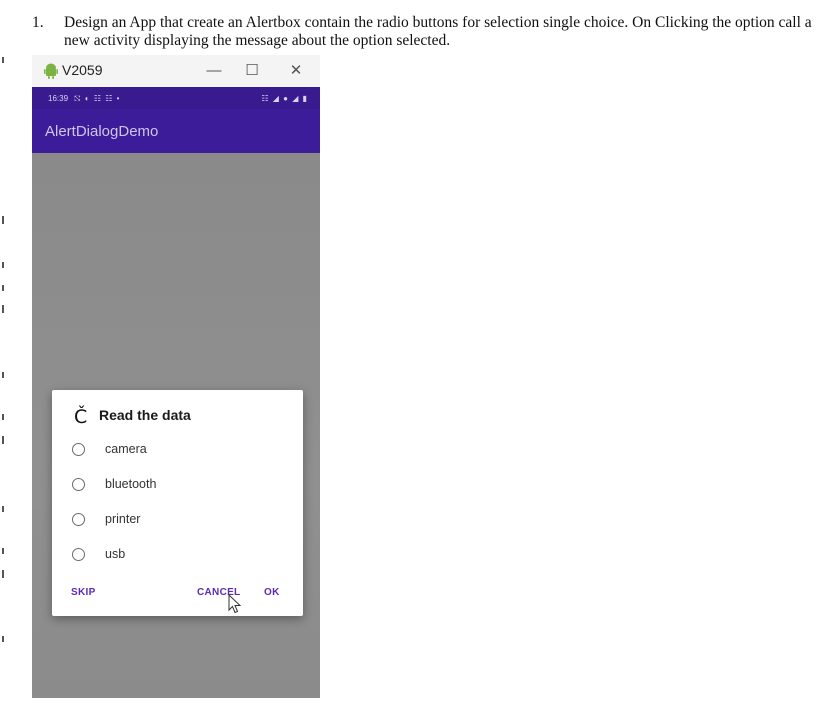 The width and height of the screenshot is (829, 718). I want to click on window-title: V2059, so click(82, 70).